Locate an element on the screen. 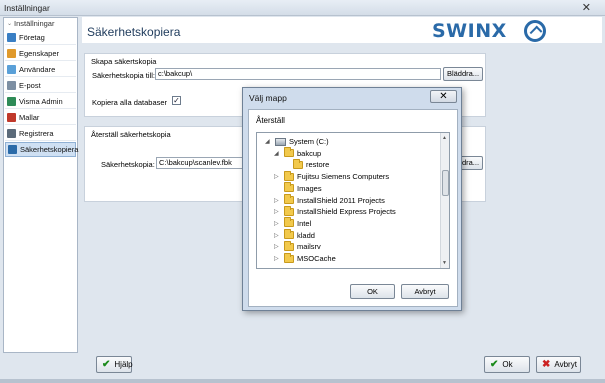  visma-admin-icon is located at coordinates (11, 101).